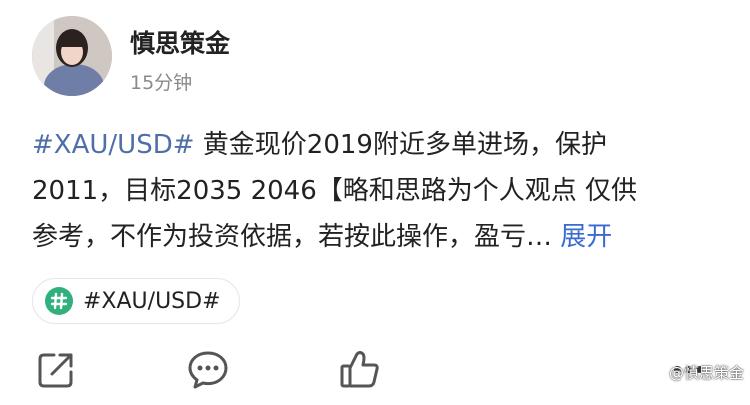 This screenshot has height=405, width=750. I want to click on post-line-1: #XAU/USD# 黄金现价2019附近多单进场，保护, so click(377, 145).